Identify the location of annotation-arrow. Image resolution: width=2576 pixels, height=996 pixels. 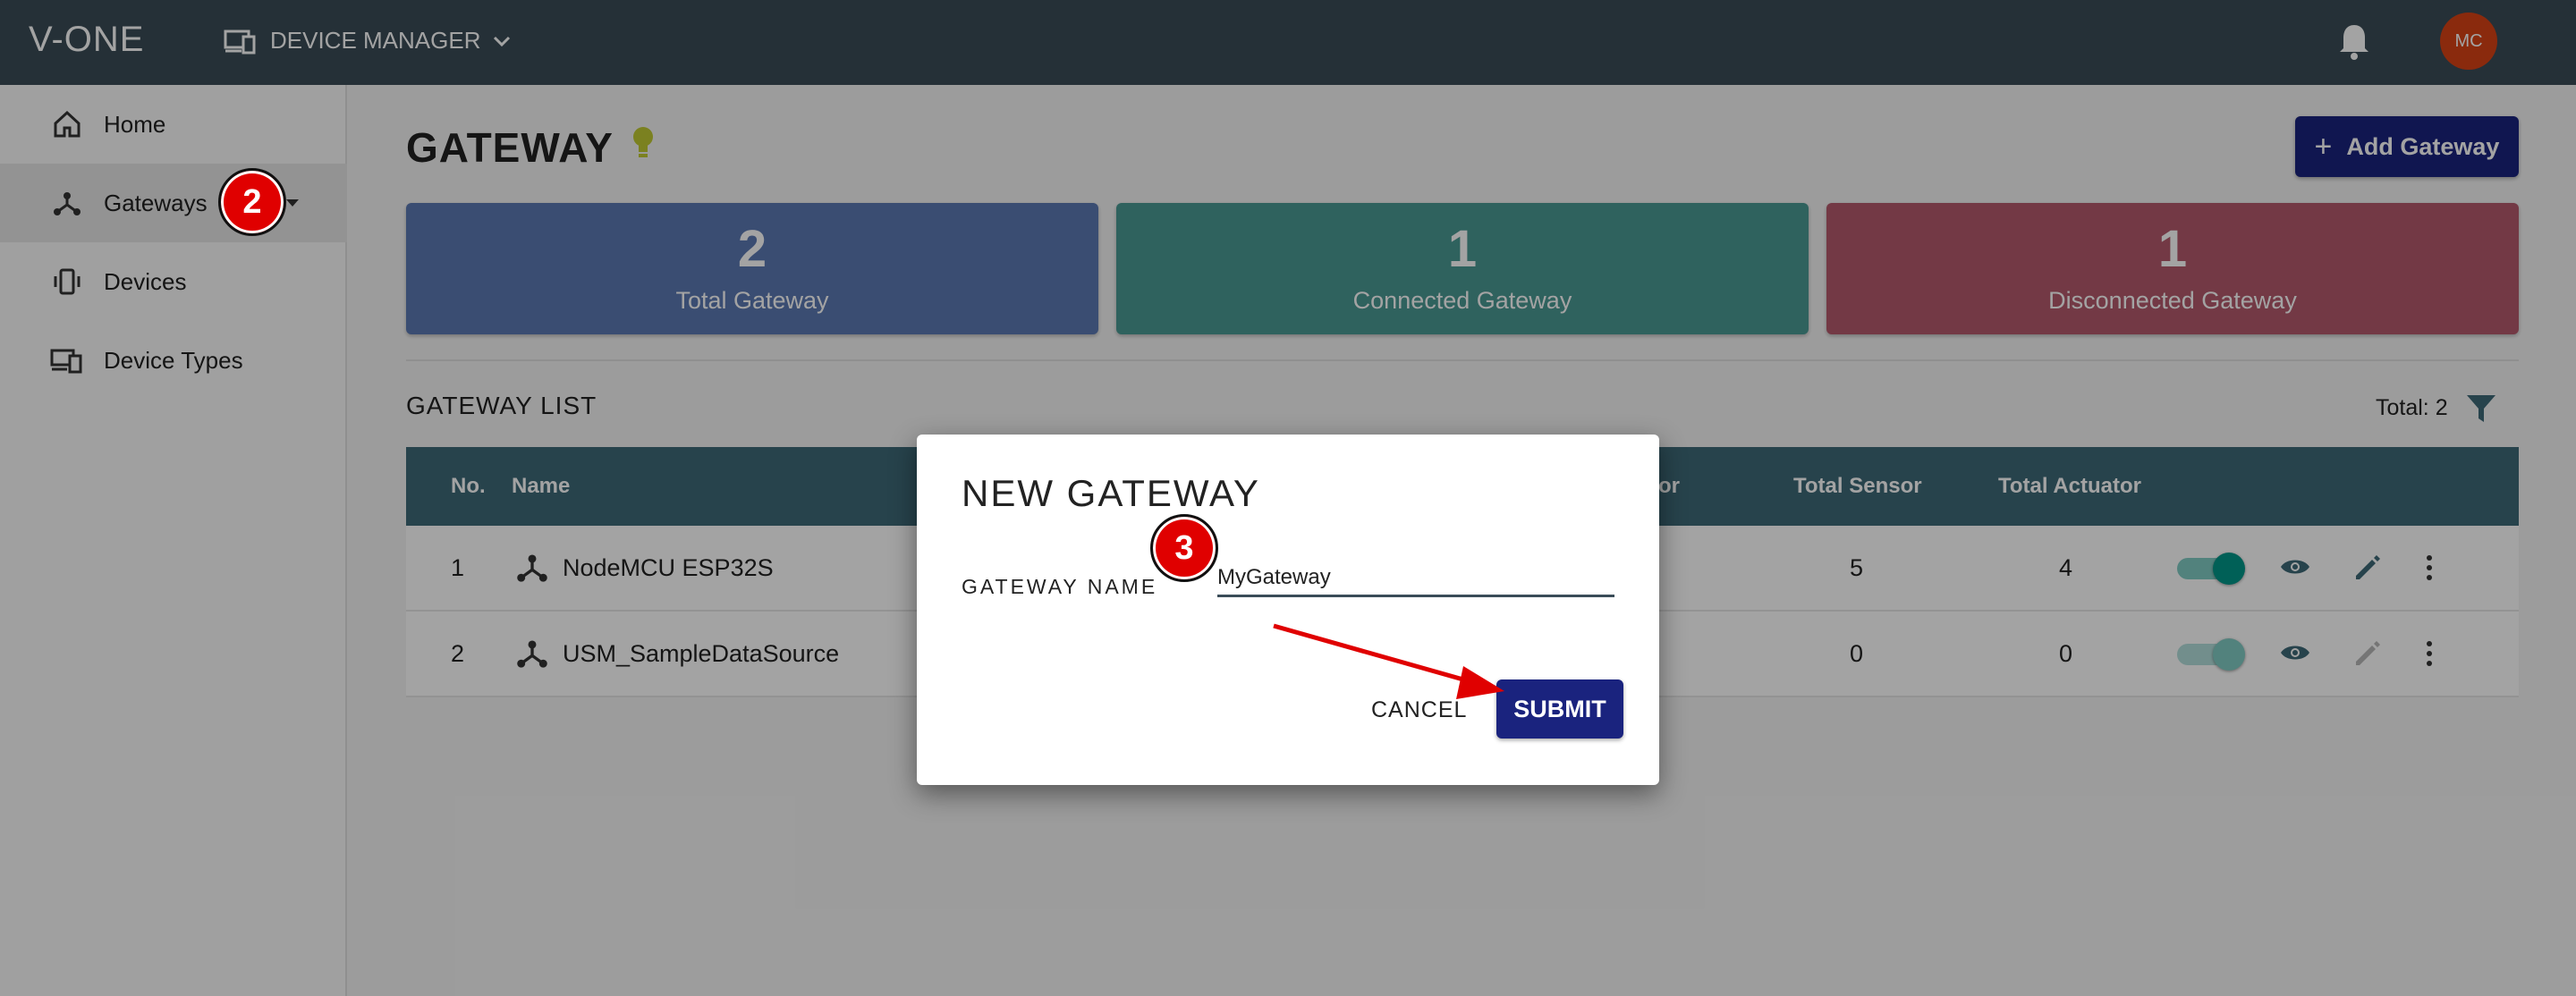
(1388, 661).